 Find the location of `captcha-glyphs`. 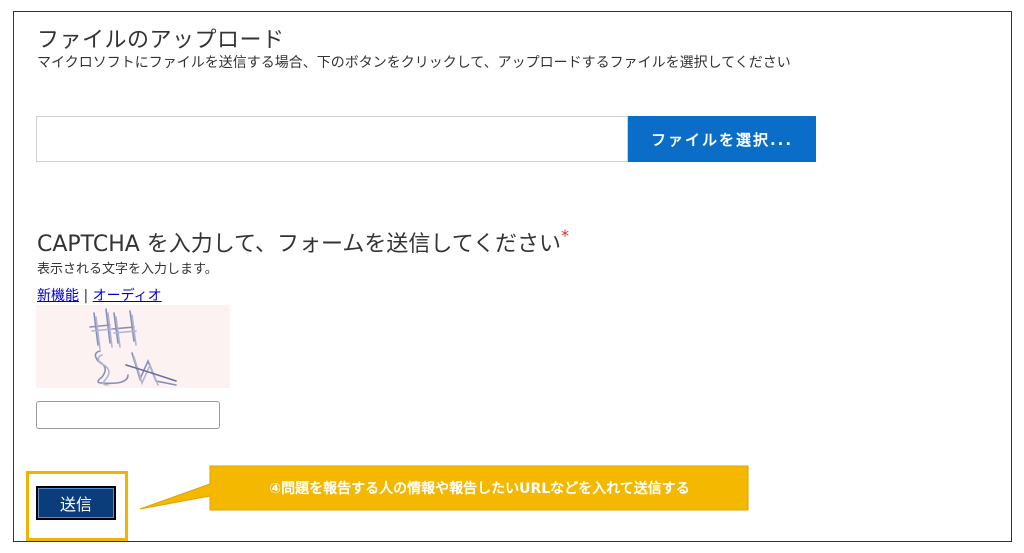

captcha-glyphs is located at coordinates (133, 347).